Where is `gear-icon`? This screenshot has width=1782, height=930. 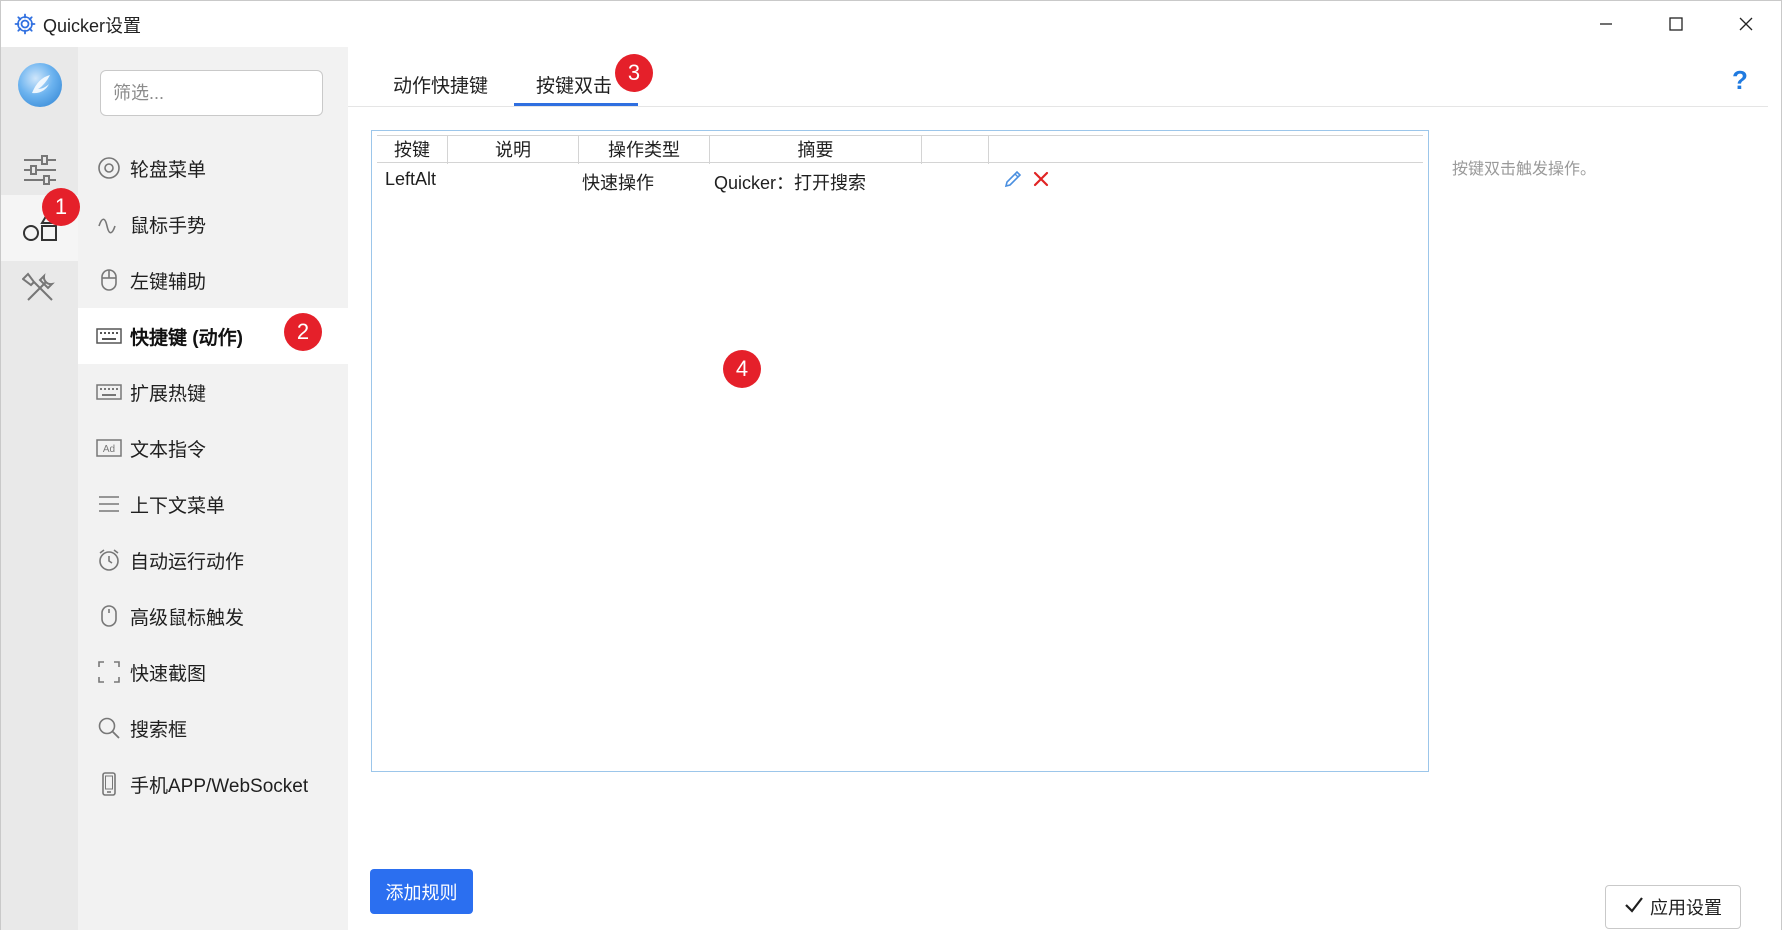 gear-icon is located at coordinates (25, 24).